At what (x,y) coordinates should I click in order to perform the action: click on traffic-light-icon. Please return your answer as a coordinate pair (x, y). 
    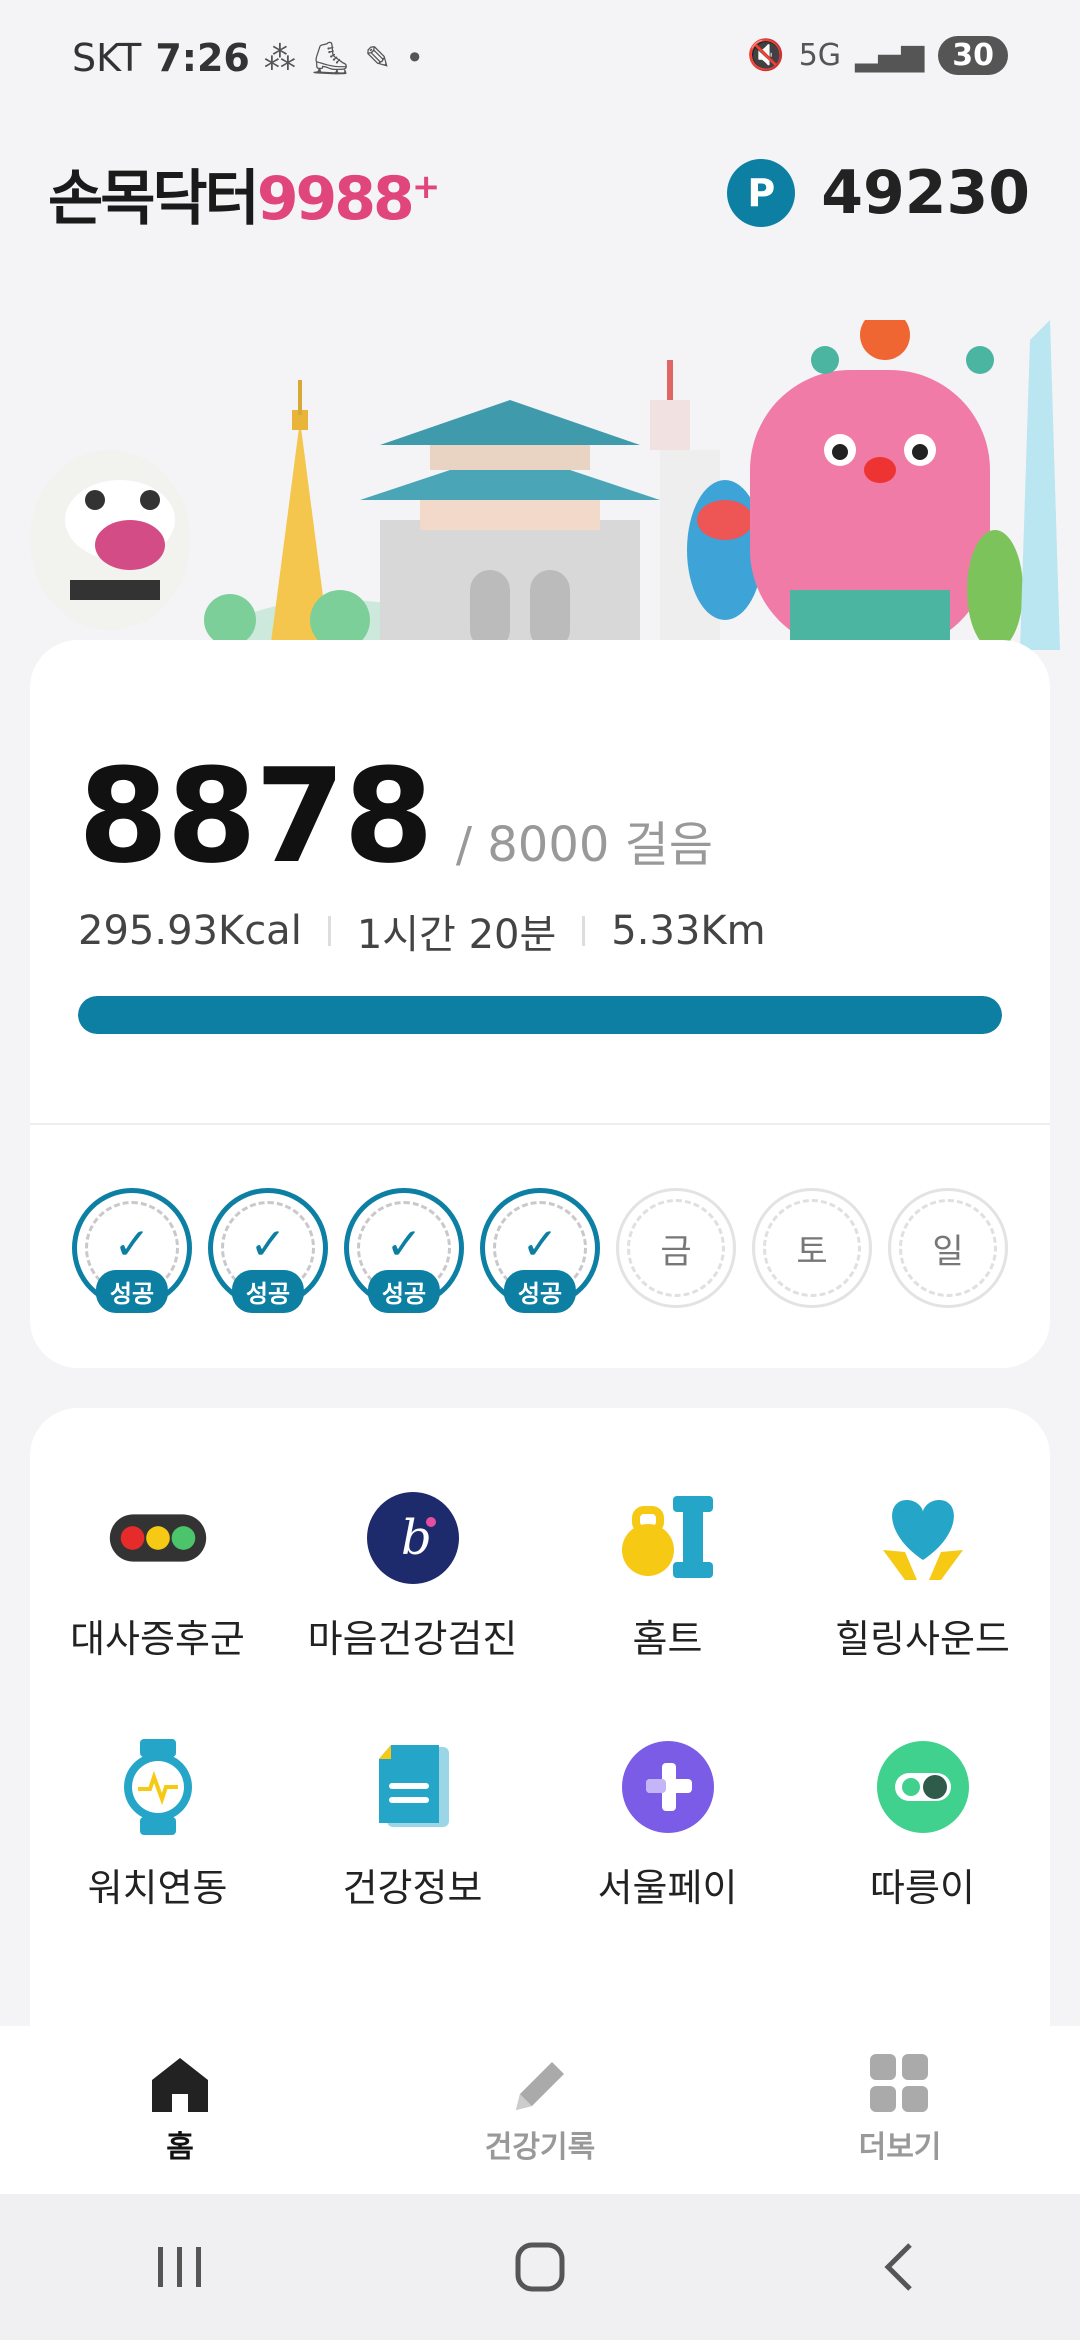
    Looking at the image, I should click on (158, 1538).